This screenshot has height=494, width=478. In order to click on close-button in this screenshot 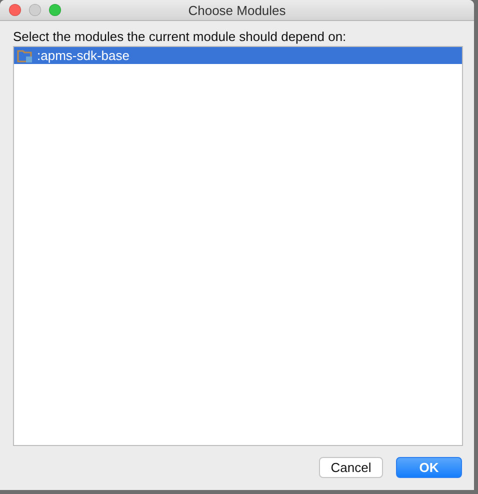, I will do `click(15, 10)`.